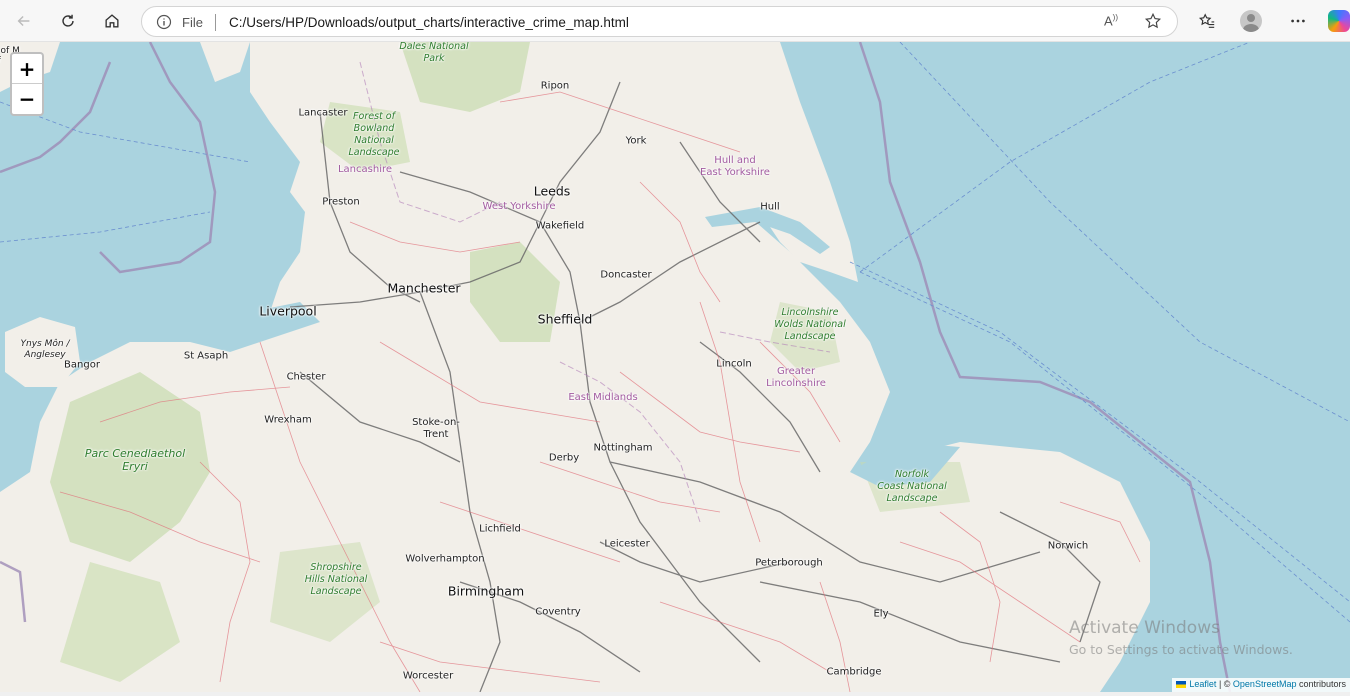 This screenshot has width=1350, height=696. Describe the element at coordinates (627, 544) in the screenshot. I see `map-label-leicester: Leicester` at that location.